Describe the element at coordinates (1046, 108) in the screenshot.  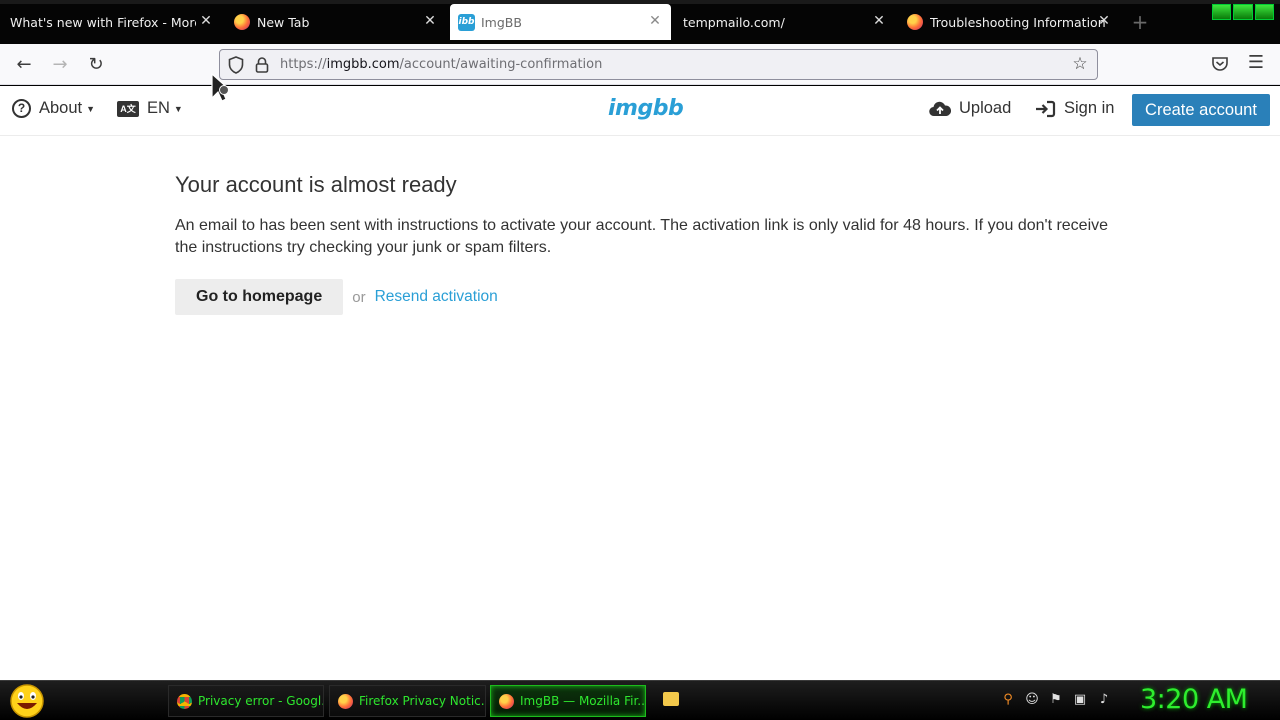
I see `sign-in-icon` at that location.